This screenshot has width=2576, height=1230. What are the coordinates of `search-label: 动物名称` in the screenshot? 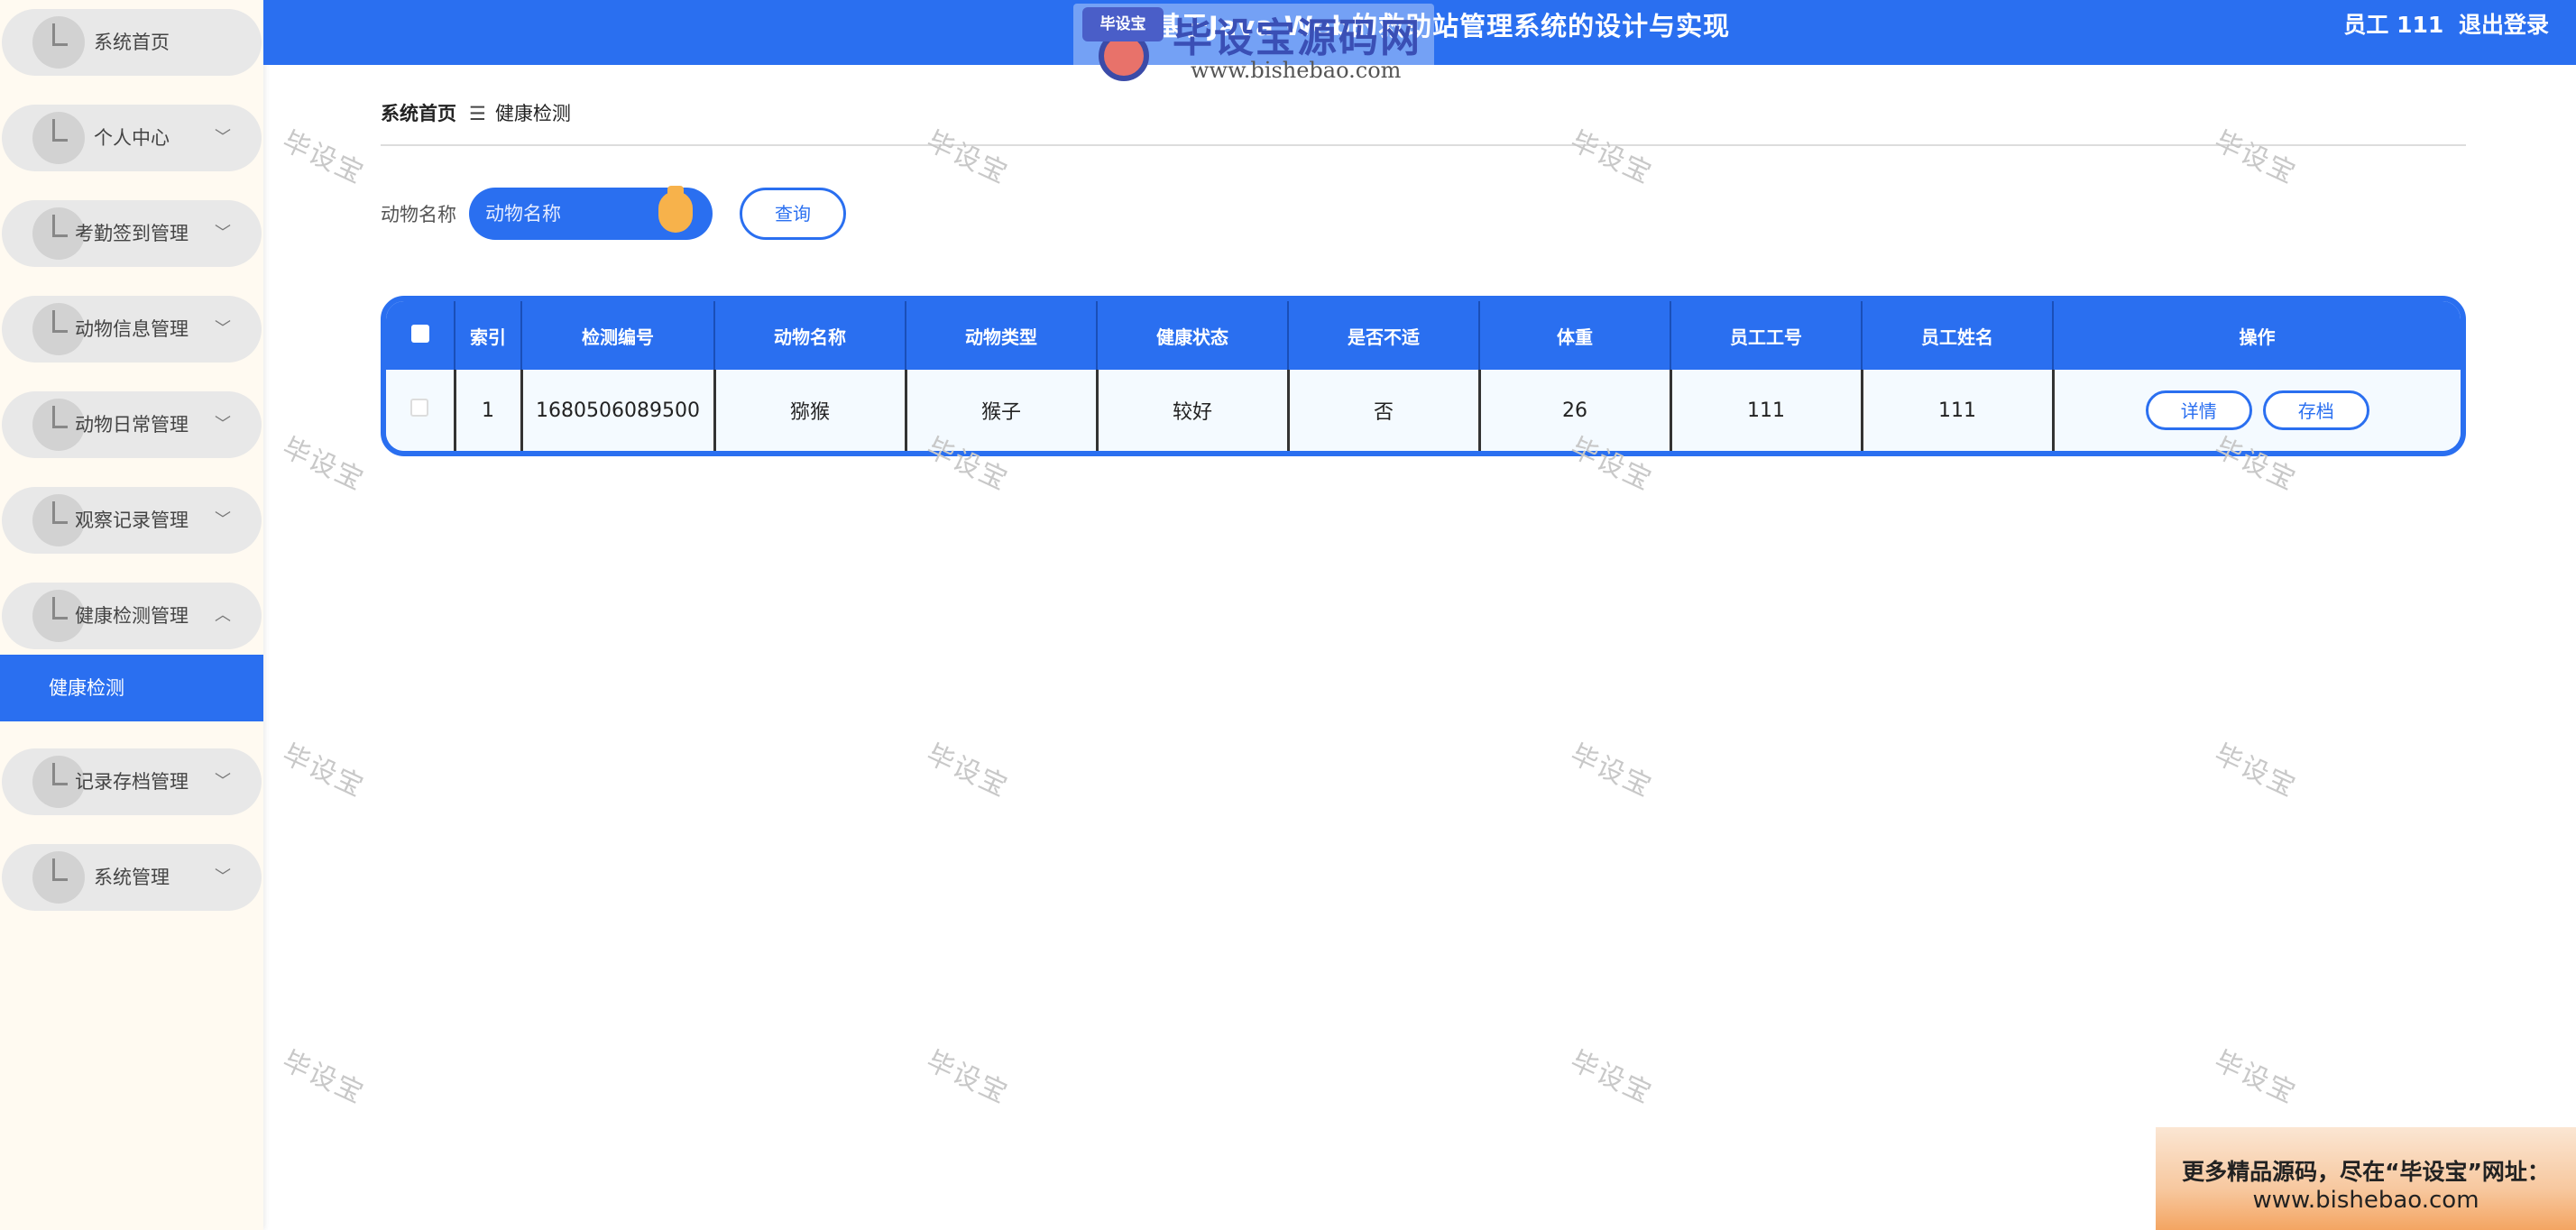 It's located at (418, 214).